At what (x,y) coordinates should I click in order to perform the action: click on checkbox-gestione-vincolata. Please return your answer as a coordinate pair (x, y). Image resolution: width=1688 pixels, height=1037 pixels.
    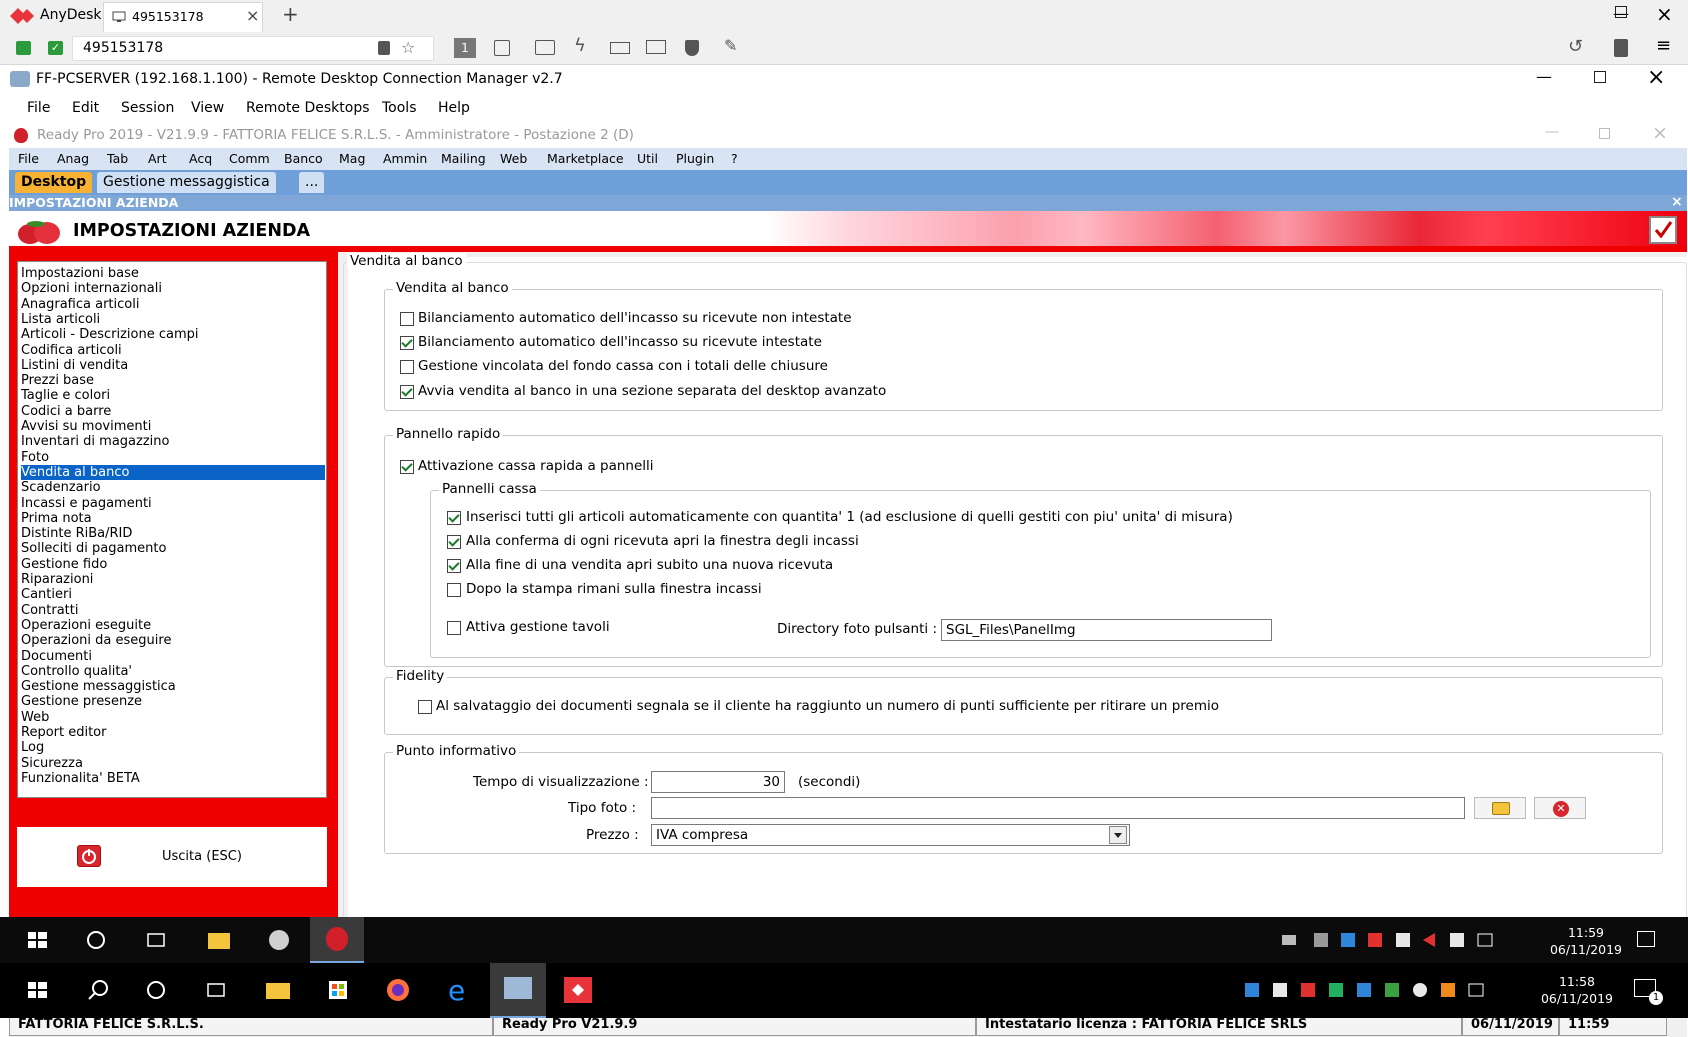
    Looking at the image, I should click on (407, 367).